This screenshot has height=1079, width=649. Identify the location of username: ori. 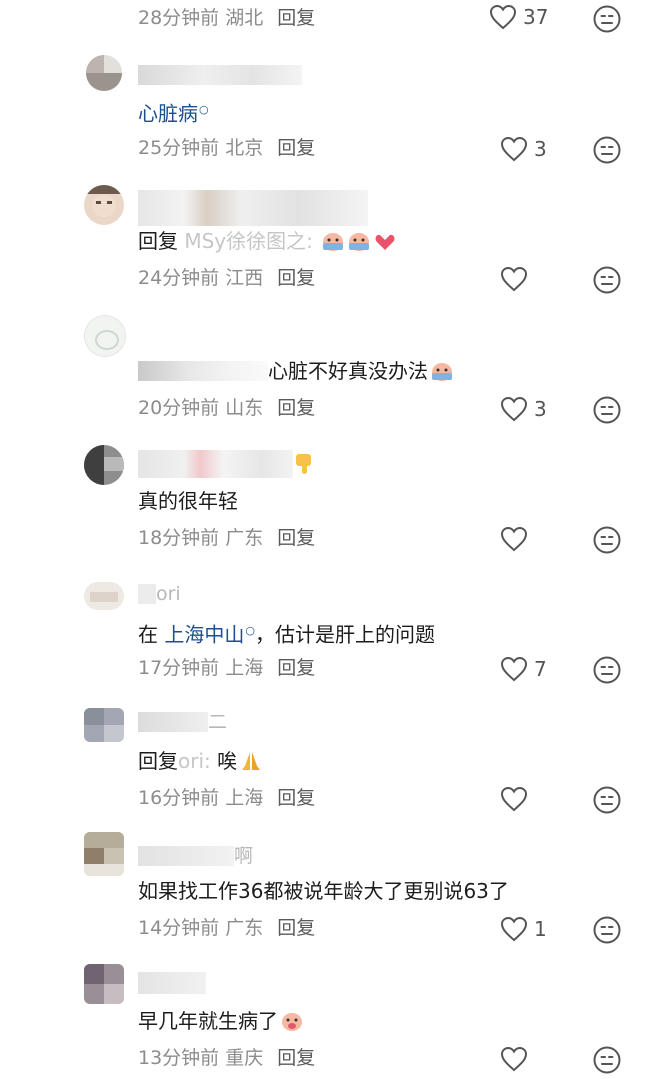
(159, 594).